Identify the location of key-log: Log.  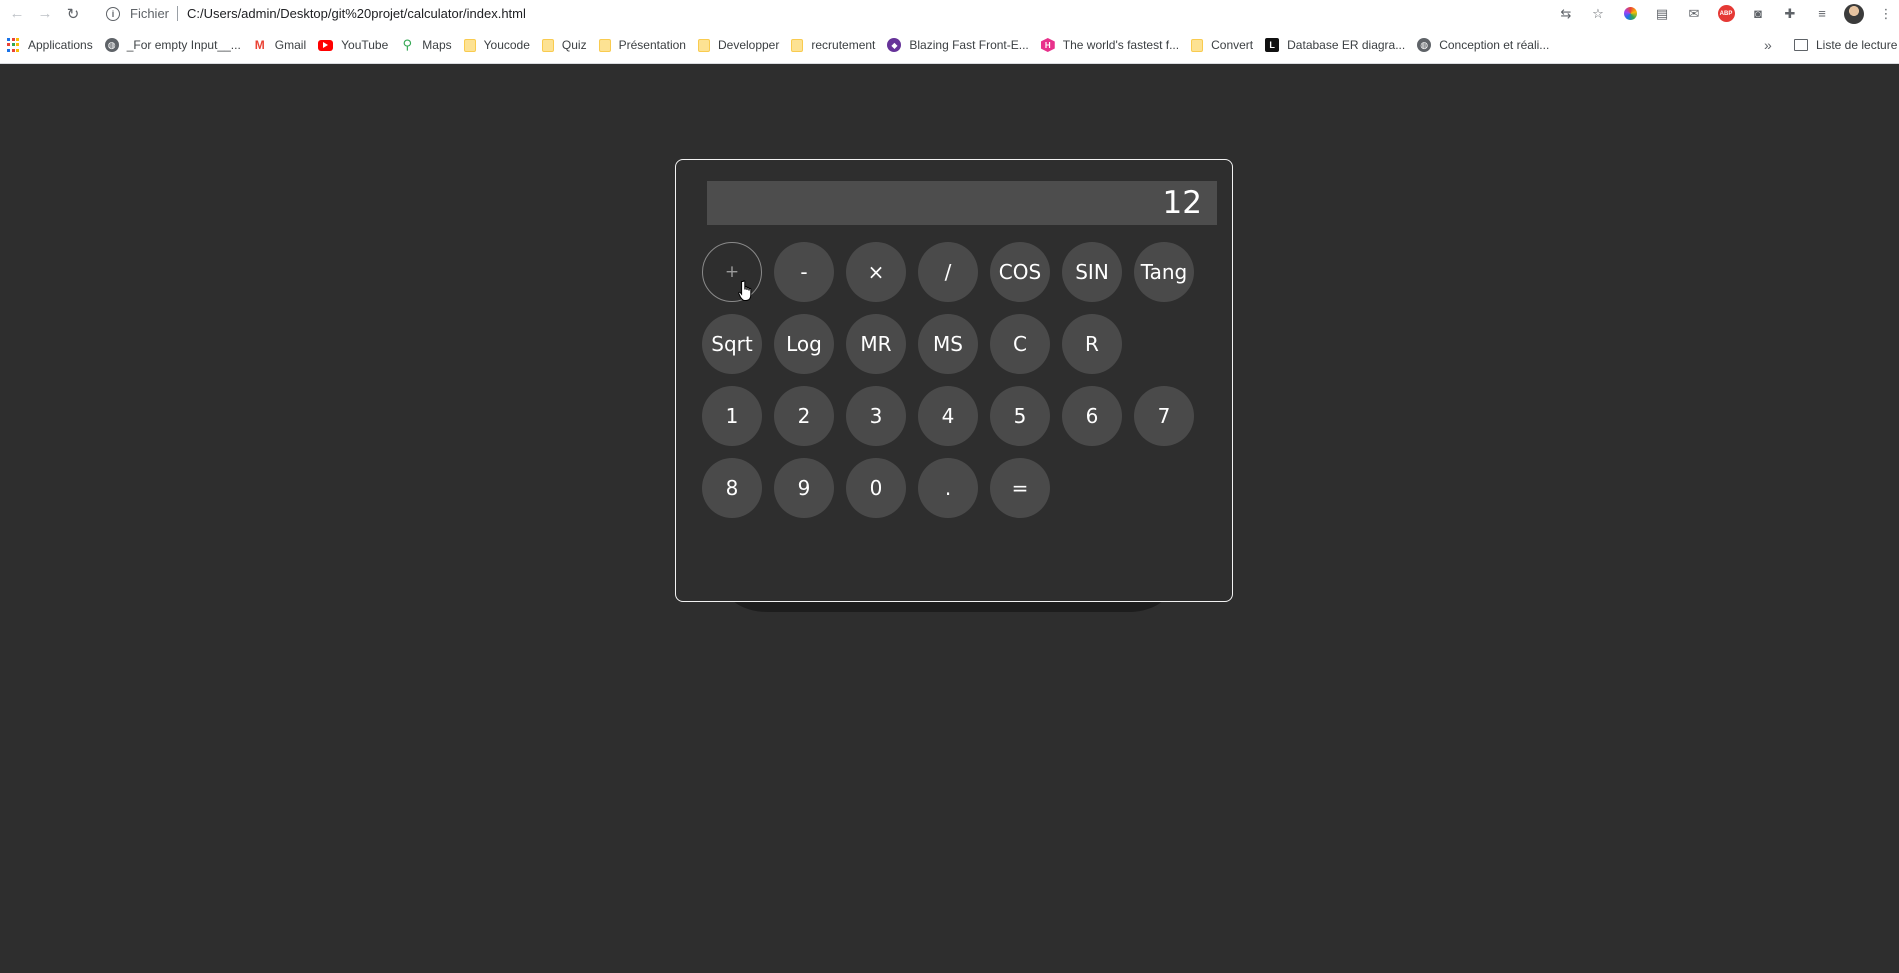
(804, 344).